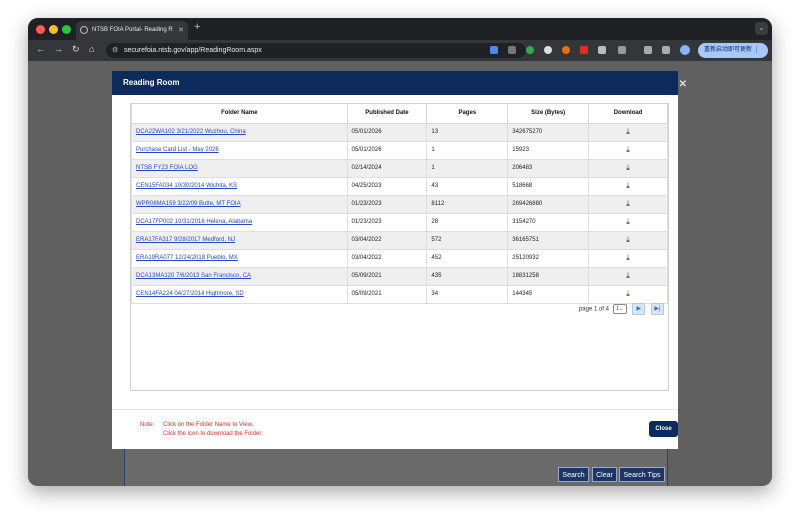  I want to click on column-header: Size (Bytes), so click(548, 114).